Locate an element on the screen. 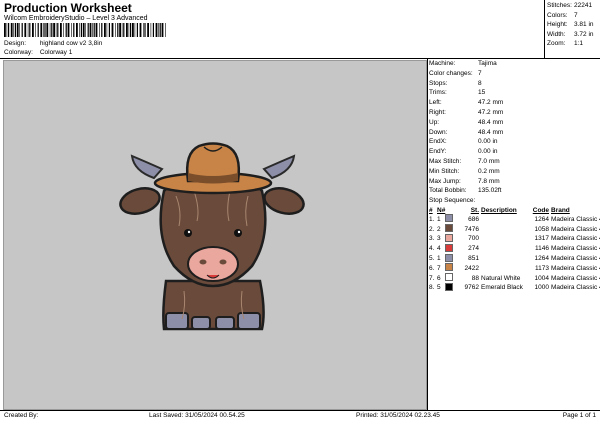  seq-index: 3. is located at coordinates (432, 239).